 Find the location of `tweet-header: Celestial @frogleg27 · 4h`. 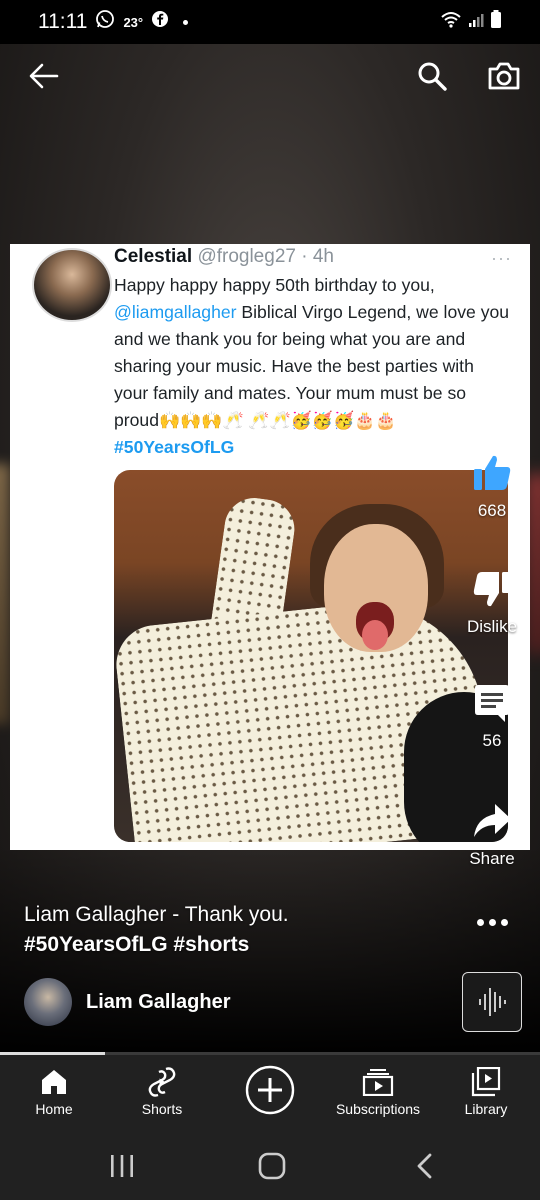

tweet-header: Celestial @frogleg27 · 4h is located at coordinates (224, 257).